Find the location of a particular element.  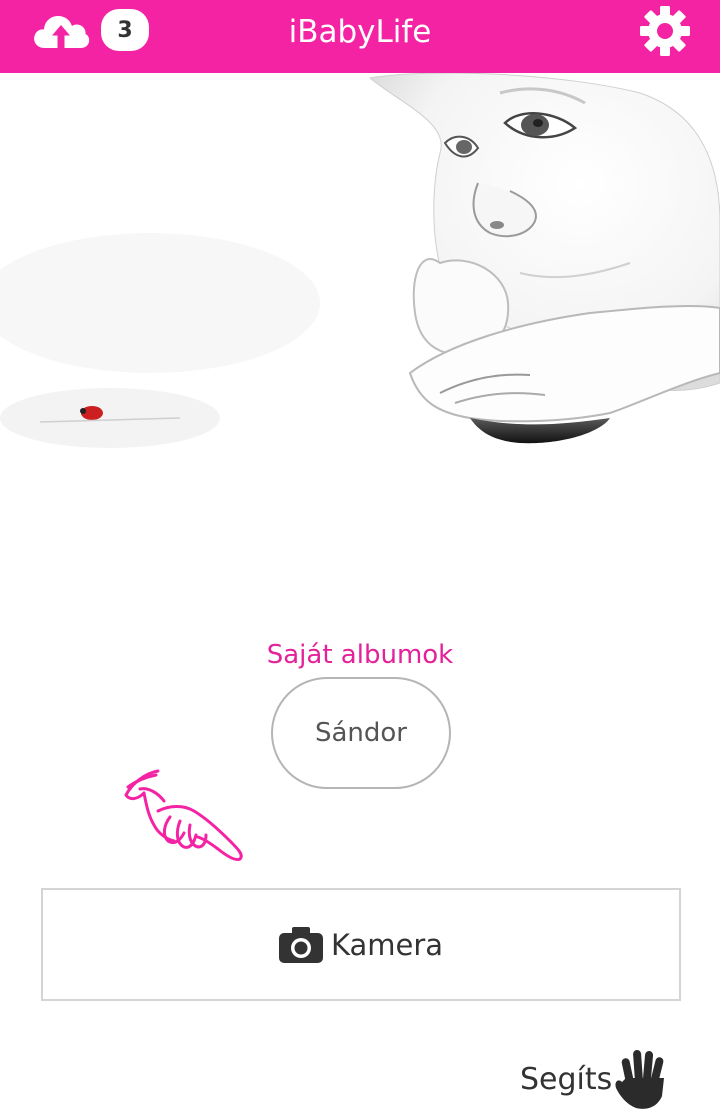

top-bar: 3 iBabyLife is located at coordinates (360, 36).